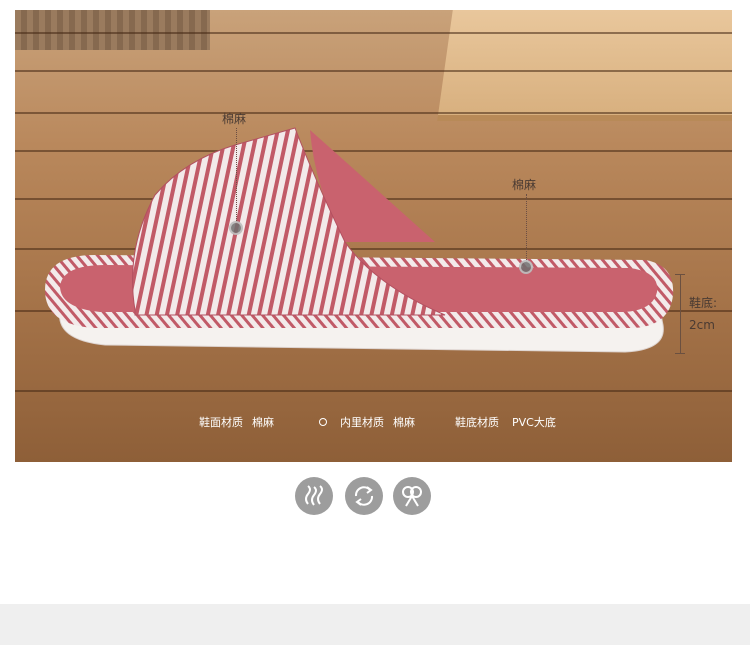 The height and width of the screenshot is (645, 750). I want to click on upper-callout-dot, so click(236, 228).